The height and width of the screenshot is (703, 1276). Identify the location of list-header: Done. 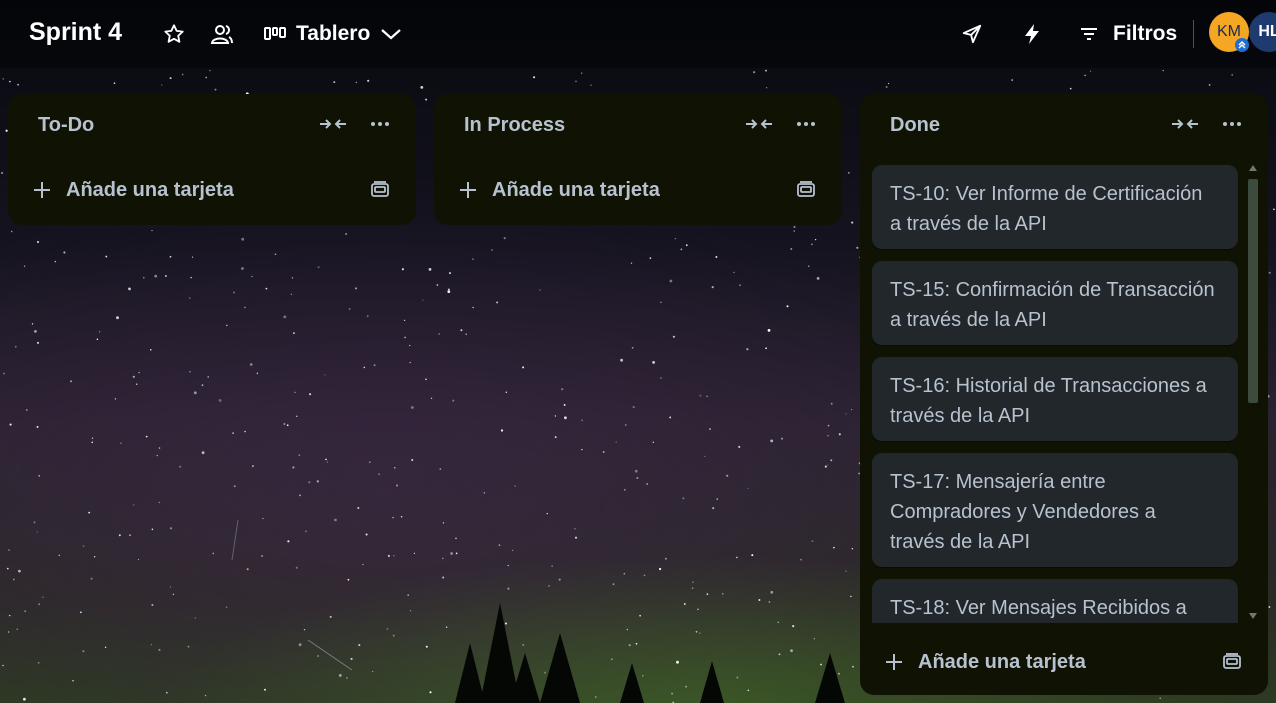
(1064, 131).